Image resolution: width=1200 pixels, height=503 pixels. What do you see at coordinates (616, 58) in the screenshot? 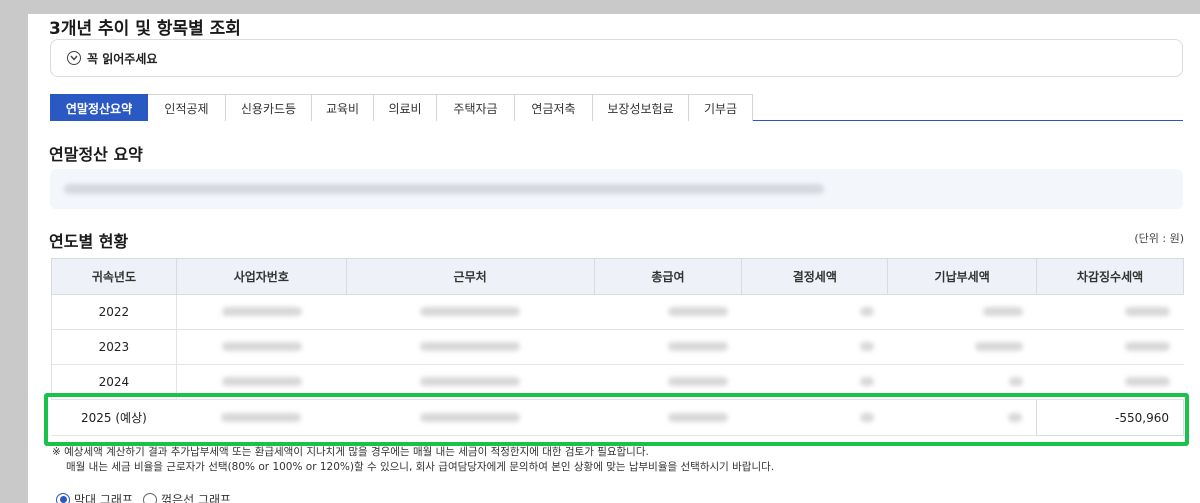
I see `notice-toggle: 꼭 읽어주세요` at bounding box center [616, 58].